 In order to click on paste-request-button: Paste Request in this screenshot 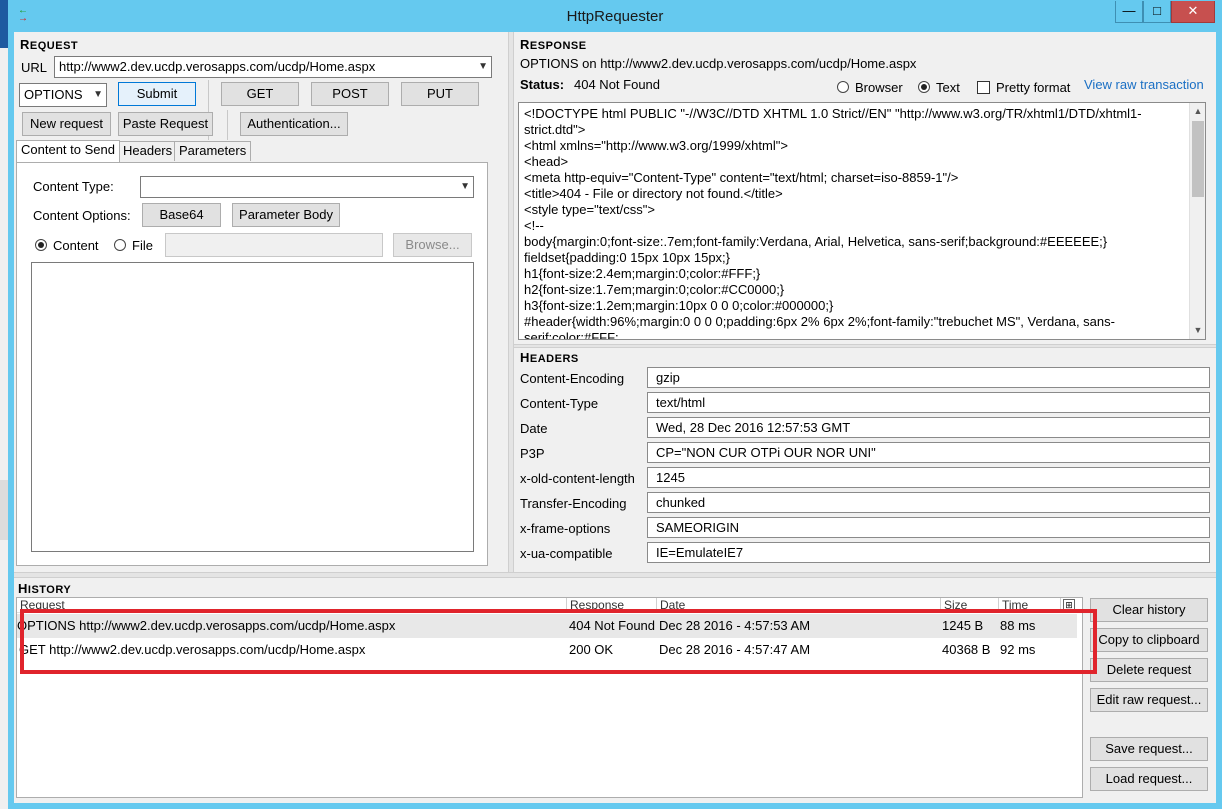, I will do `click(165, 124)`.